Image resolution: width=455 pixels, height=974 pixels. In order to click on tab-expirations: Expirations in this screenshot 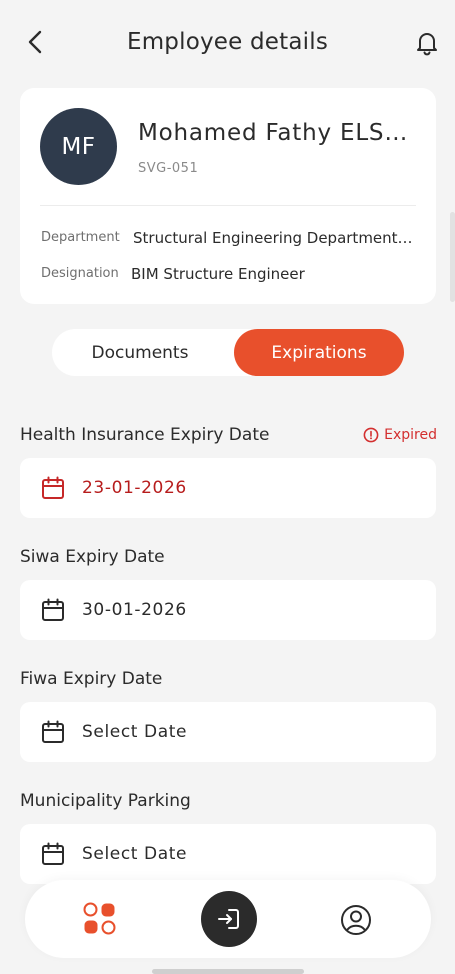, I will do `click(319, 352)`.